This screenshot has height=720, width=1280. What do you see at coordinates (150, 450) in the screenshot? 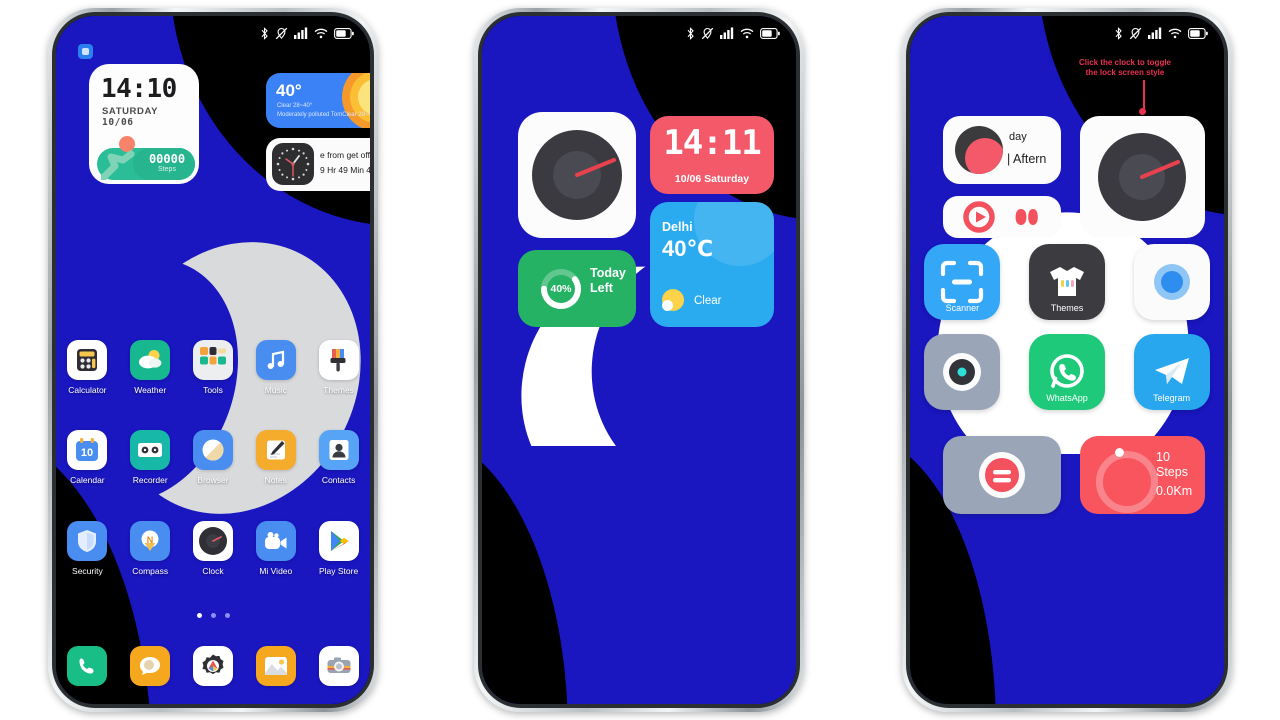
I see `recorder-icon` at bounding box center [150, 450].